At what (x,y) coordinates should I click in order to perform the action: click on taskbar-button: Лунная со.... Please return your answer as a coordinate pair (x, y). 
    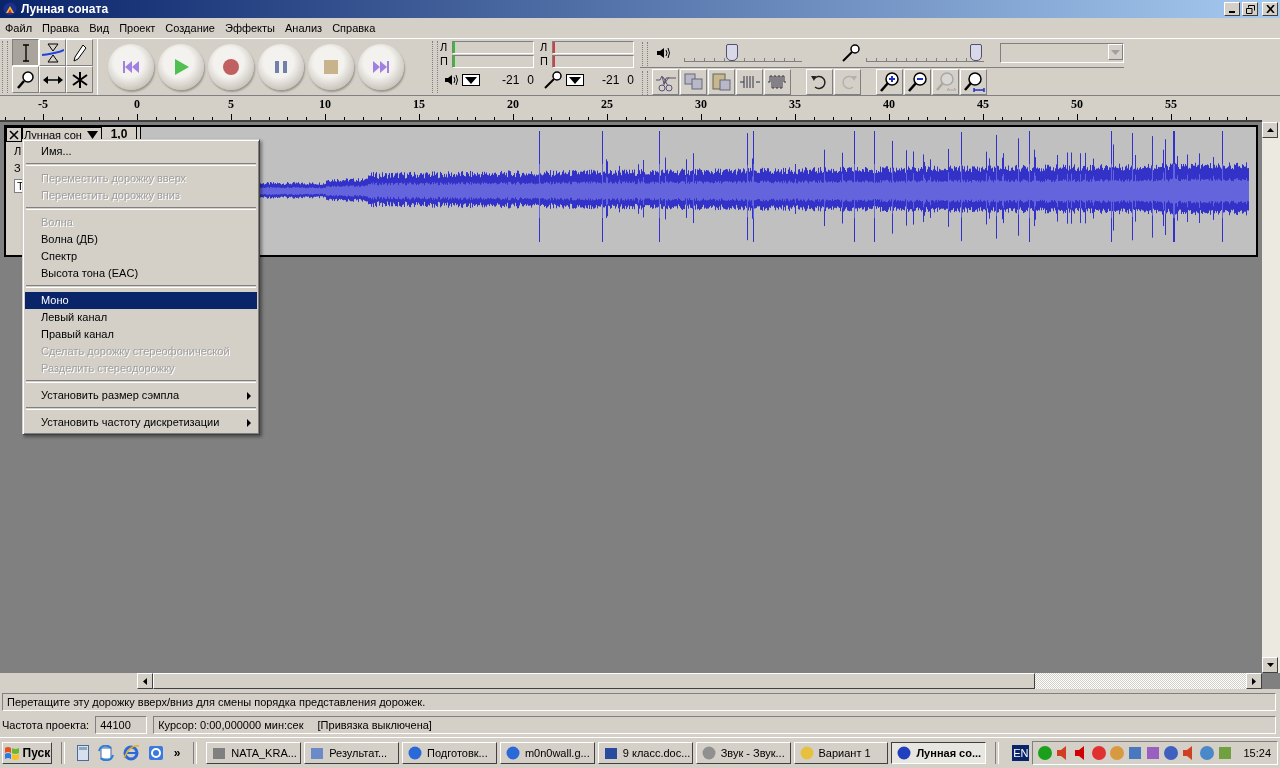
    Looking at the image, I should click on (939, 753).